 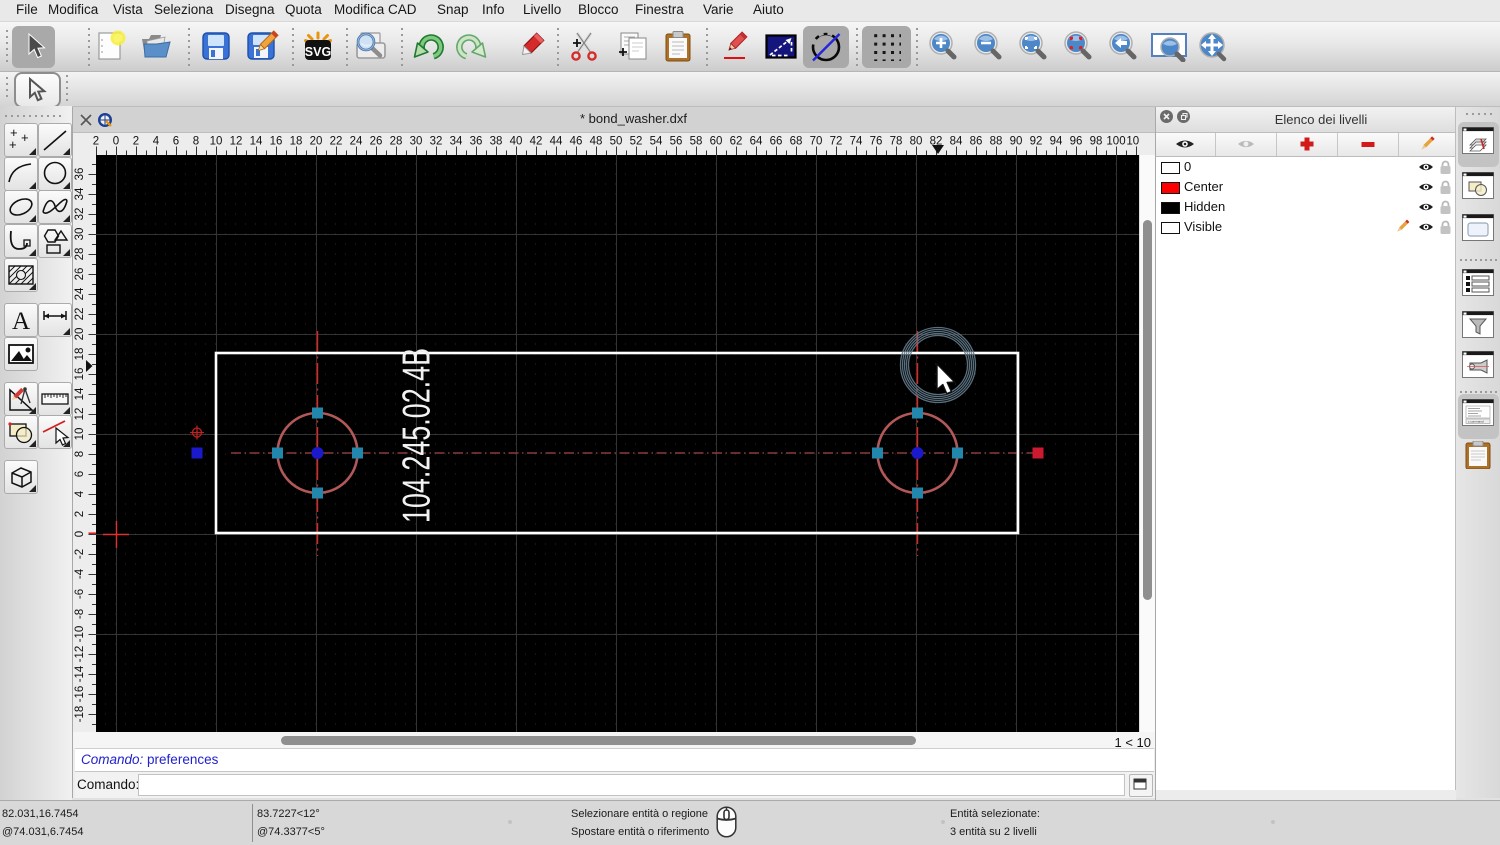 I want to click on svg-text: 48, so click(x=596, y=142).